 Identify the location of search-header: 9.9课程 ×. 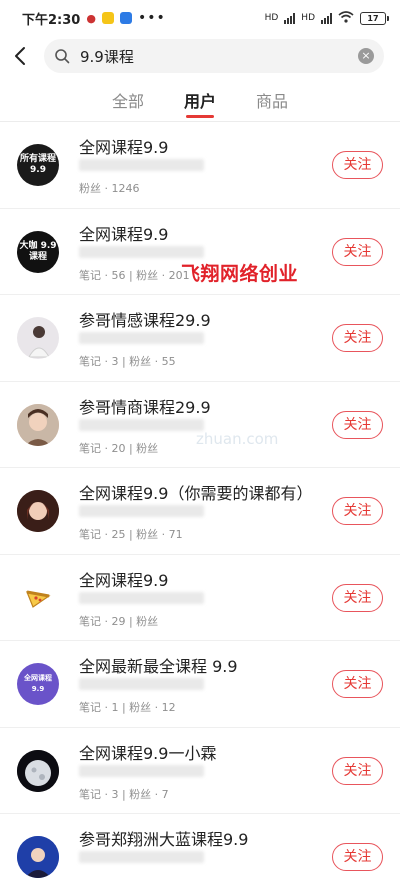
(200, 56).